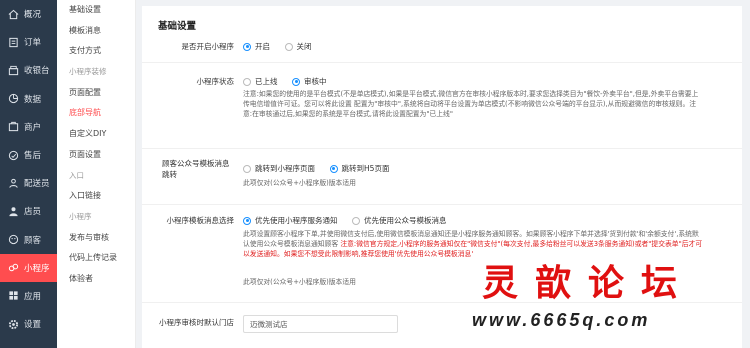 This screenshot has width=750, height=348. Describe the element at coordinates (80, 216) in the screenshot. I see `sub-group-header: 小程序` at that location.